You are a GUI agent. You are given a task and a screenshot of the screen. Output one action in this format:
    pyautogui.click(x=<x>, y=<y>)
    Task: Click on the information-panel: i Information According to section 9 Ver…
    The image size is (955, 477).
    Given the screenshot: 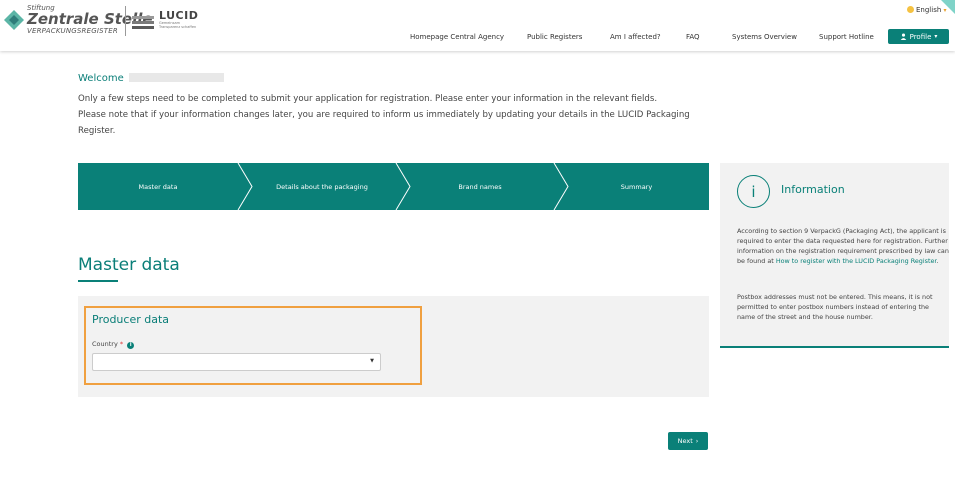 What is the action you would take?
    pyautogui.click(x=834, y=255)
    